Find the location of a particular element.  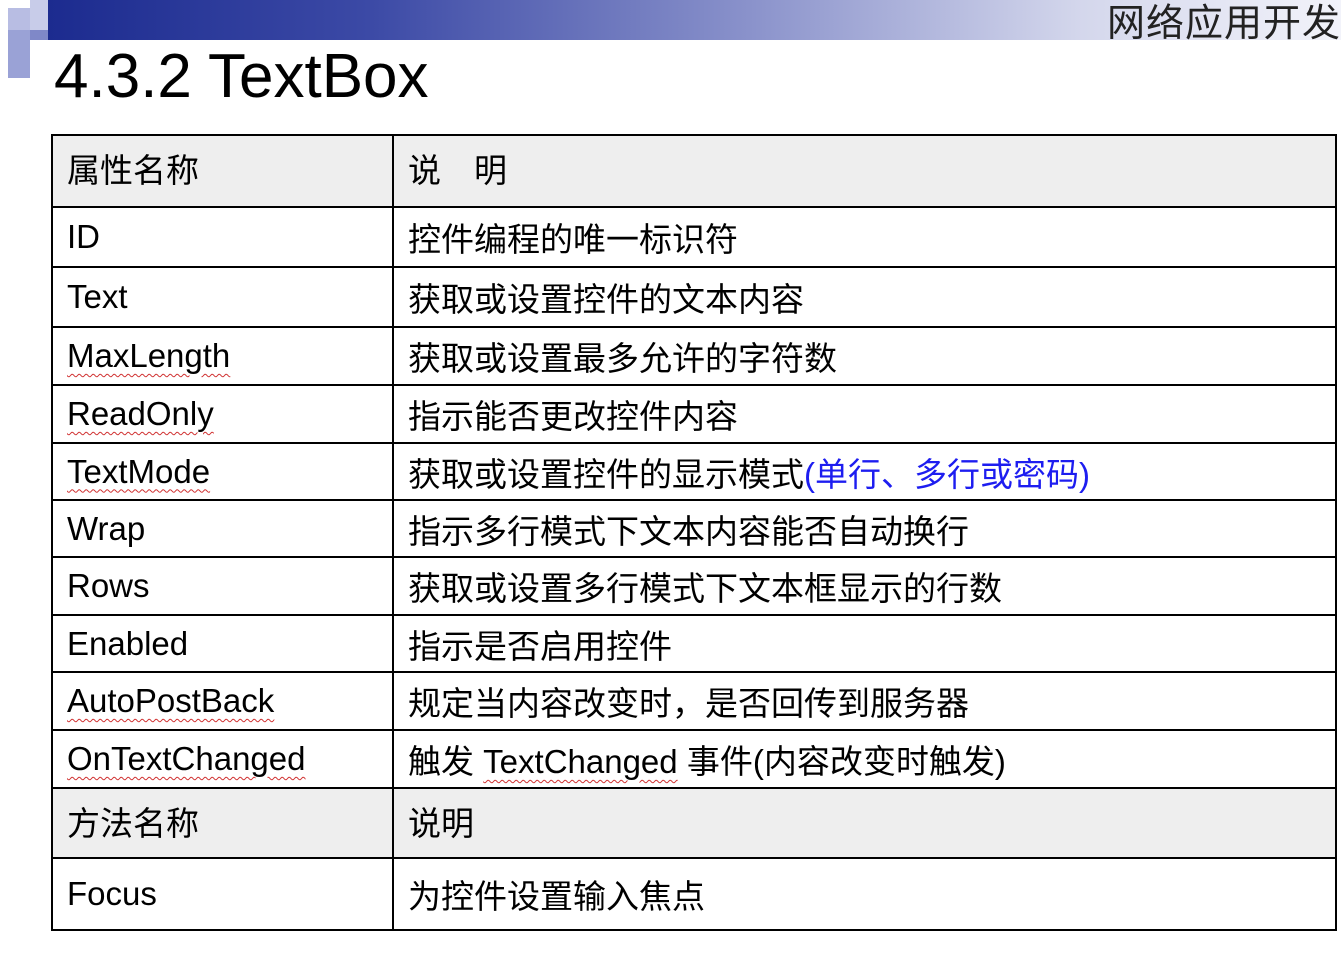

property-desc-extra: (单行、多行或密码) is located at coordinates (947, 474).